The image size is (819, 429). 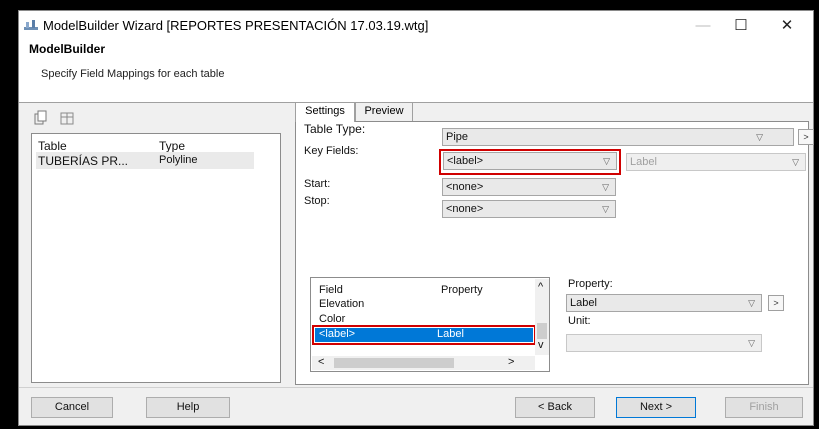 What do you see at coordinates (542, 331) in the screenshot?
I see `vertical-scroll-thumb` at bounding box center [542, 331].